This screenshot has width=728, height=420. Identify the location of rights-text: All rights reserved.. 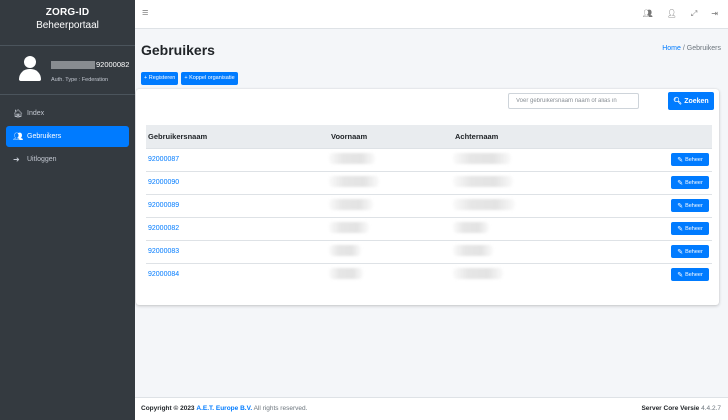
(280, 408).